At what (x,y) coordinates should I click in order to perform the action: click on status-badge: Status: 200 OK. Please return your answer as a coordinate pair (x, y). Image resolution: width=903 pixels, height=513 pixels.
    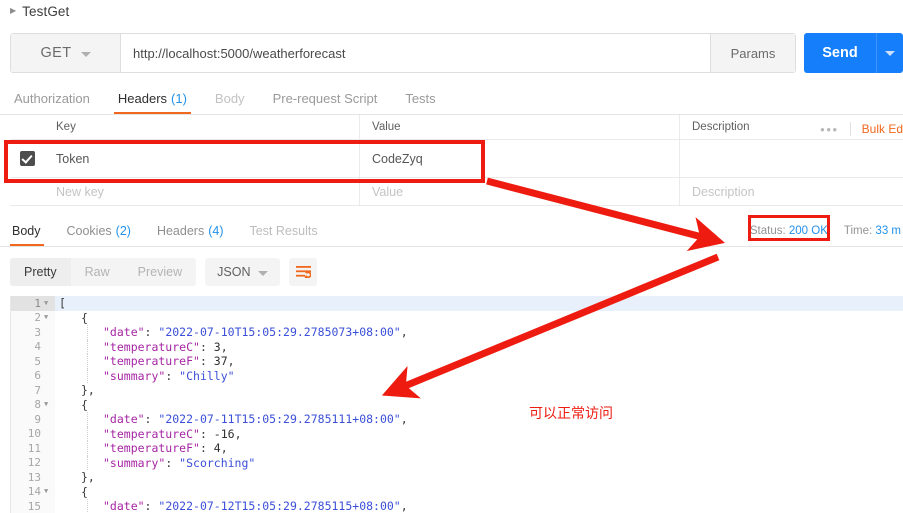
    Looking at the image, I should click on (789, 231).